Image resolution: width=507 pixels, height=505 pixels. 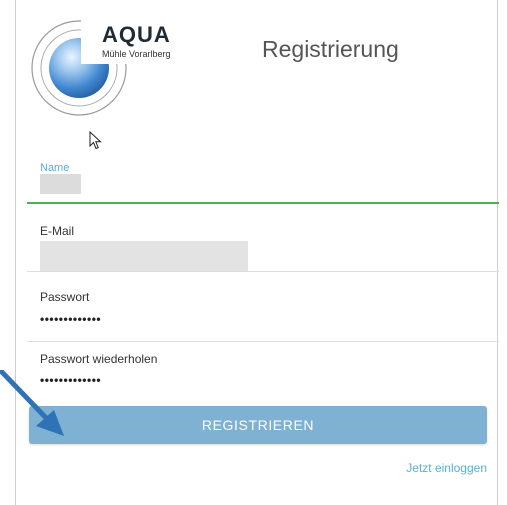 What do you see at coordinates (263, 372) in the screenshot?
I see `password-repeat-field: Passwort wiederholen •••••••••••••` at bounding box center [263, 372].